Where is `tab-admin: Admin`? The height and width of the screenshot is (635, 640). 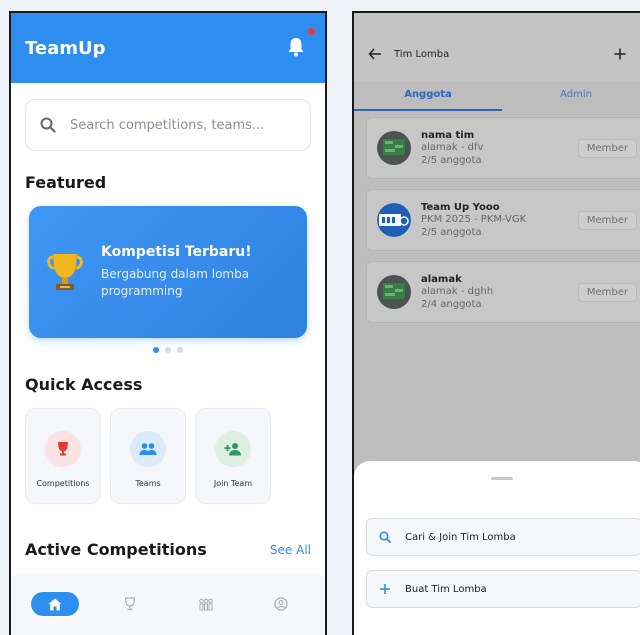 tab-admin: Admin is located at coordinates (571, 96).